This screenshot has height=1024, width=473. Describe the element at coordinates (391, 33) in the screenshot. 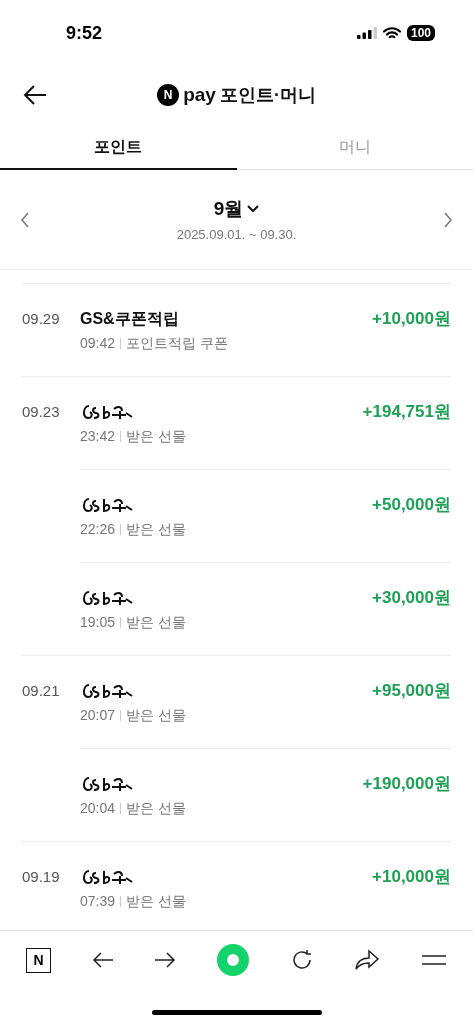

I see `wifi-icon` at that location.